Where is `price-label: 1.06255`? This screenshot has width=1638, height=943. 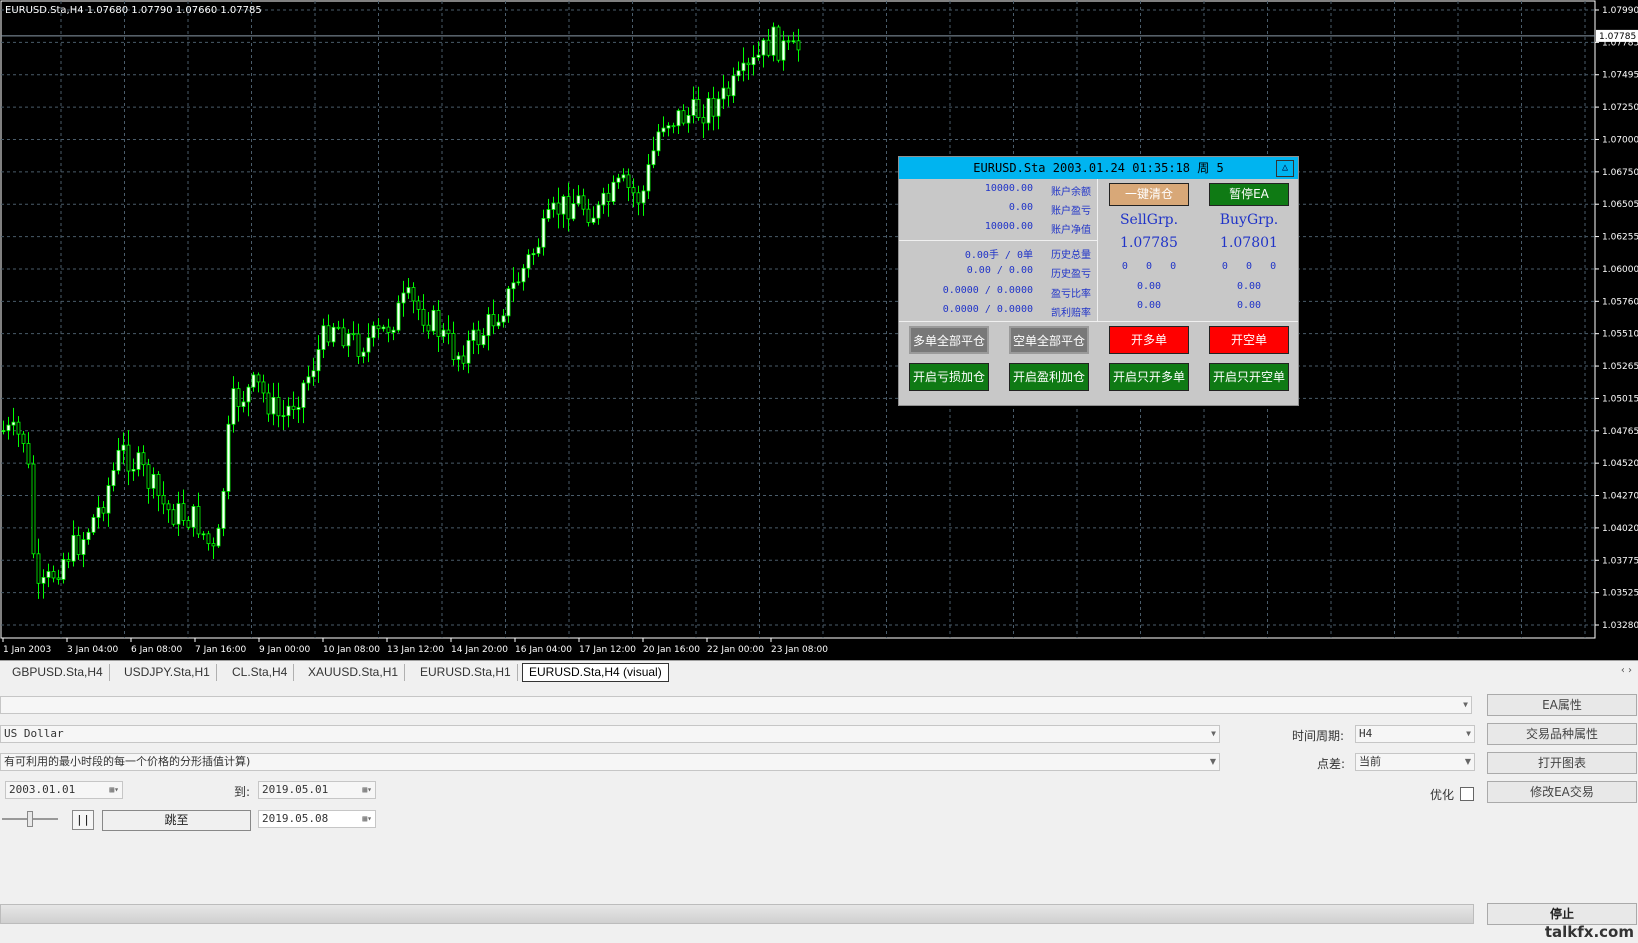 price-label: 1.06255 is located at coordinates (1620, 238).